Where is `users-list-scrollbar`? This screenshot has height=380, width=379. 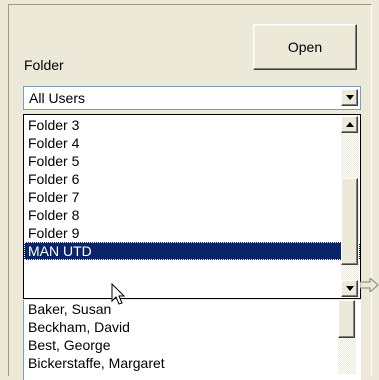
users-list-scrollbar is located at coordinates (347, 337).